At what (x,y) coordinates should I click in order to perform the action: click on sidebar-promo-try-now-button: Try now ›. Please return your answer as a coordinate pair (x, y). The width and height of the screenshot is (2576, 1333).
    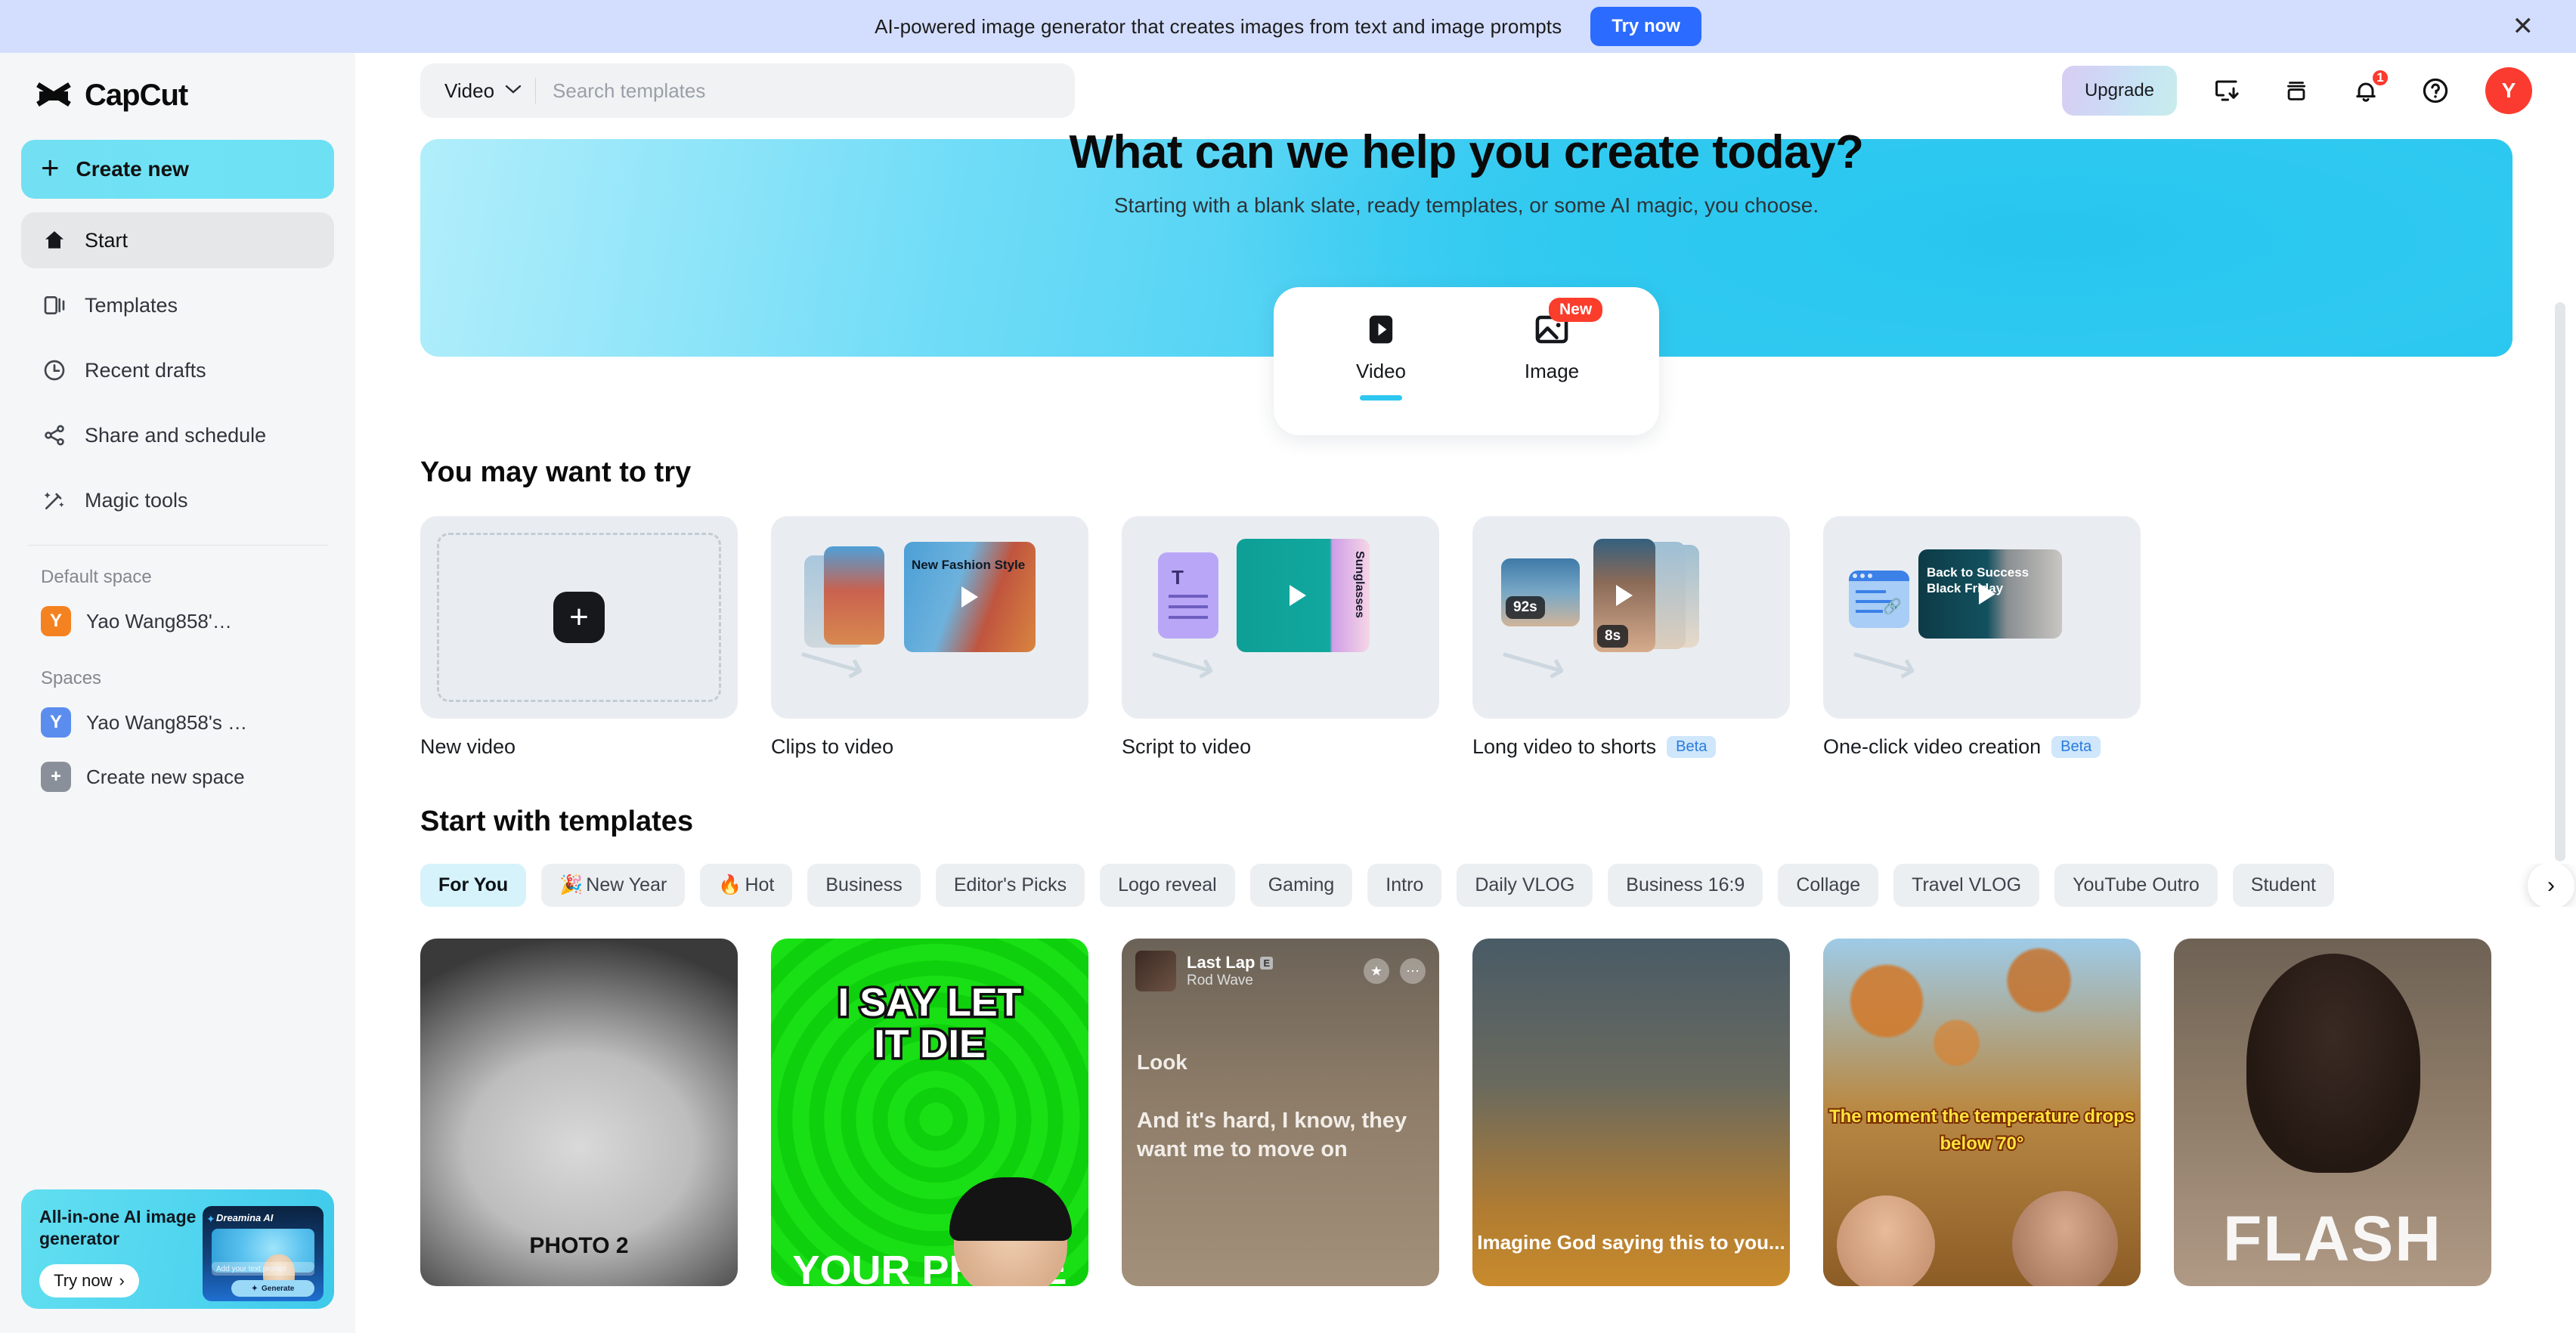
    Looking at the image, I should click on (89, 1280).